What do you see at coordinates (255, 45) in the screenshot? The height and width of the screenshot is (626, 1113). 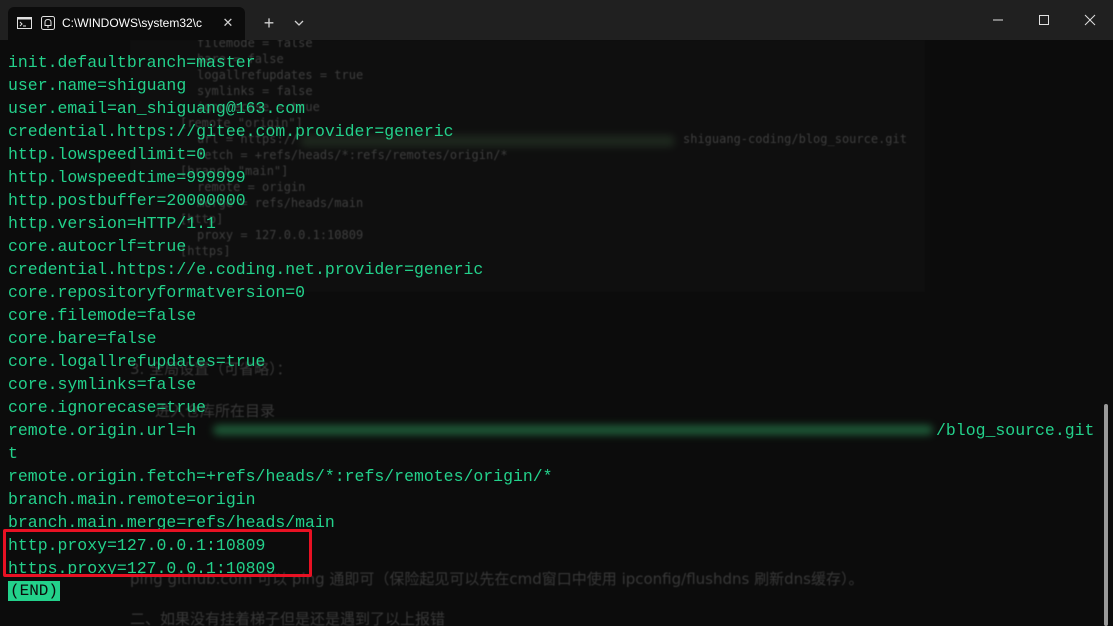 I see `background-code-line: filemode = false` at bounding box center [255, 45].